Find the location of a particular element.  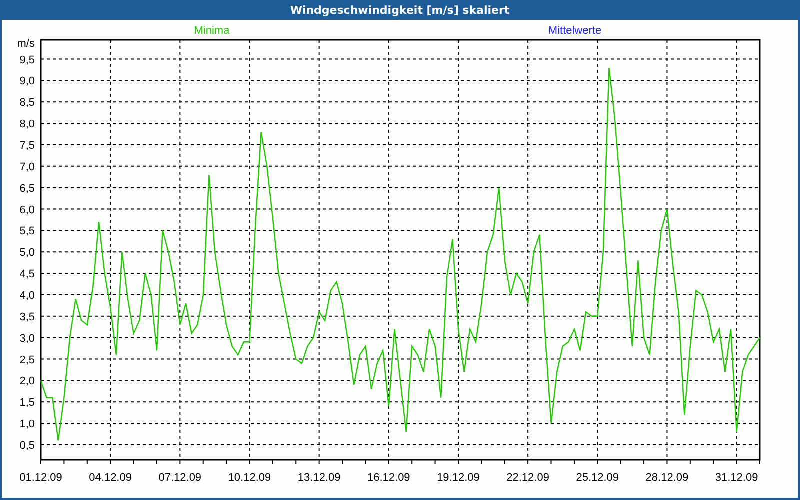

x-tick-label: 01.12.09 is located at coordinates (41, 478).